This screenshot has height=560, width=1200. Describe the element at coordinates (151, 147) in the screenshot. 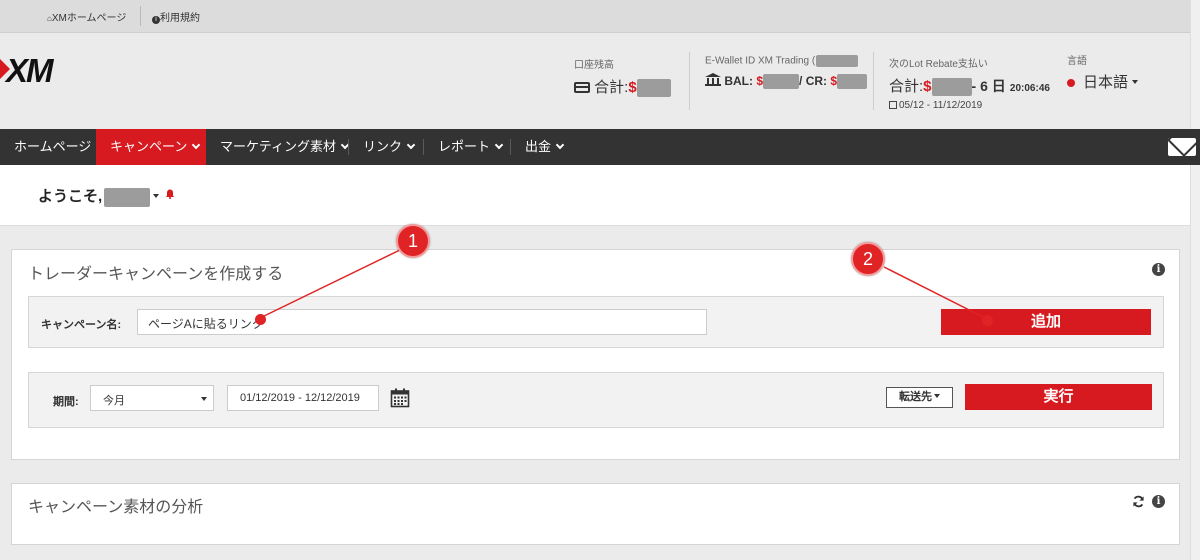

I see `nav-item-campaign: キャンペーン` at that location.